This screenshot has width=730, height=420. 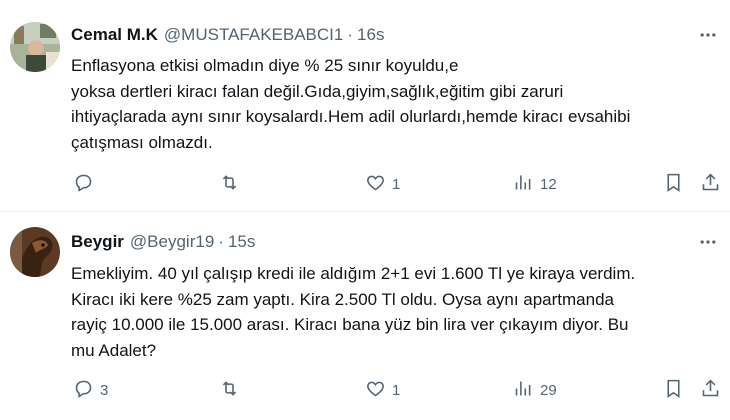 I want to click on tweet-header: Beygir @Beygir19 · 15s, so click(x=163, y=242).